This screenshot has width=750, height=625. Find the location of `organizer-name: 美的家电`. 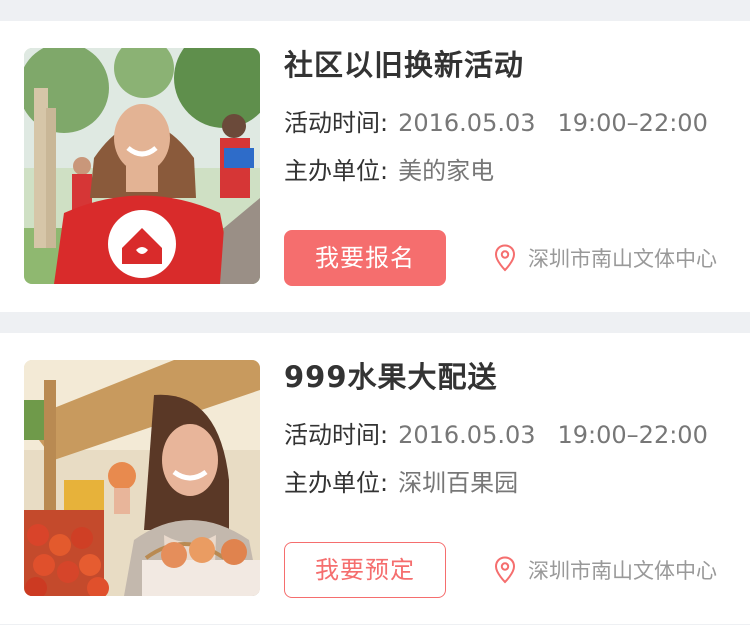

organizer-name: 美的家电 is located at coordinates (446, 171).